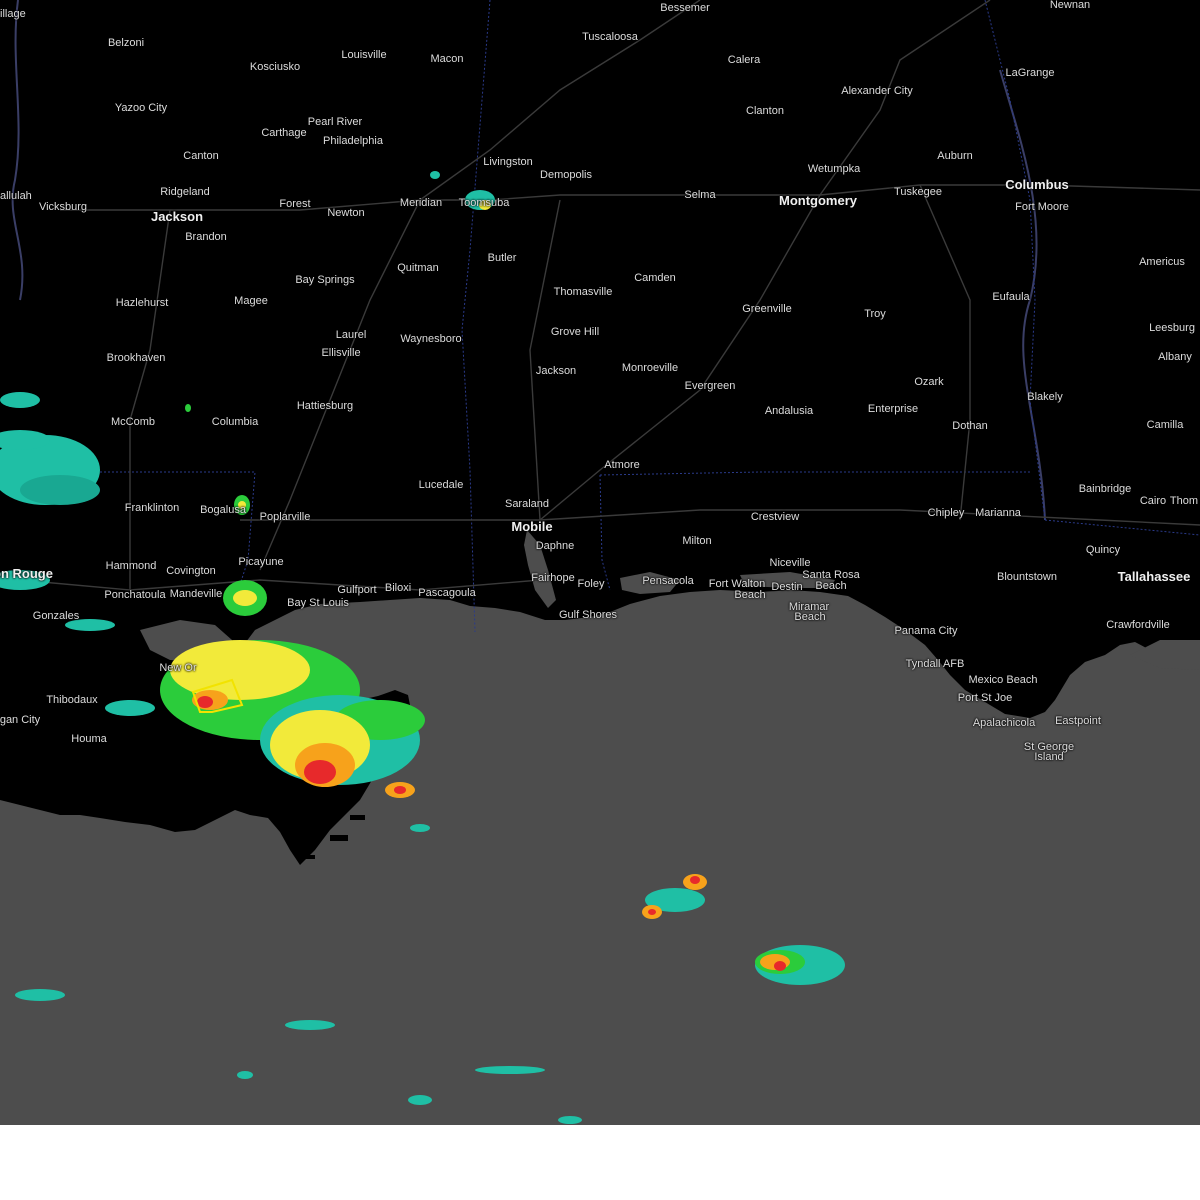  Describe the element at coordinates (447, 59) in the screenshot. I see `city-label: Macon` at that location.